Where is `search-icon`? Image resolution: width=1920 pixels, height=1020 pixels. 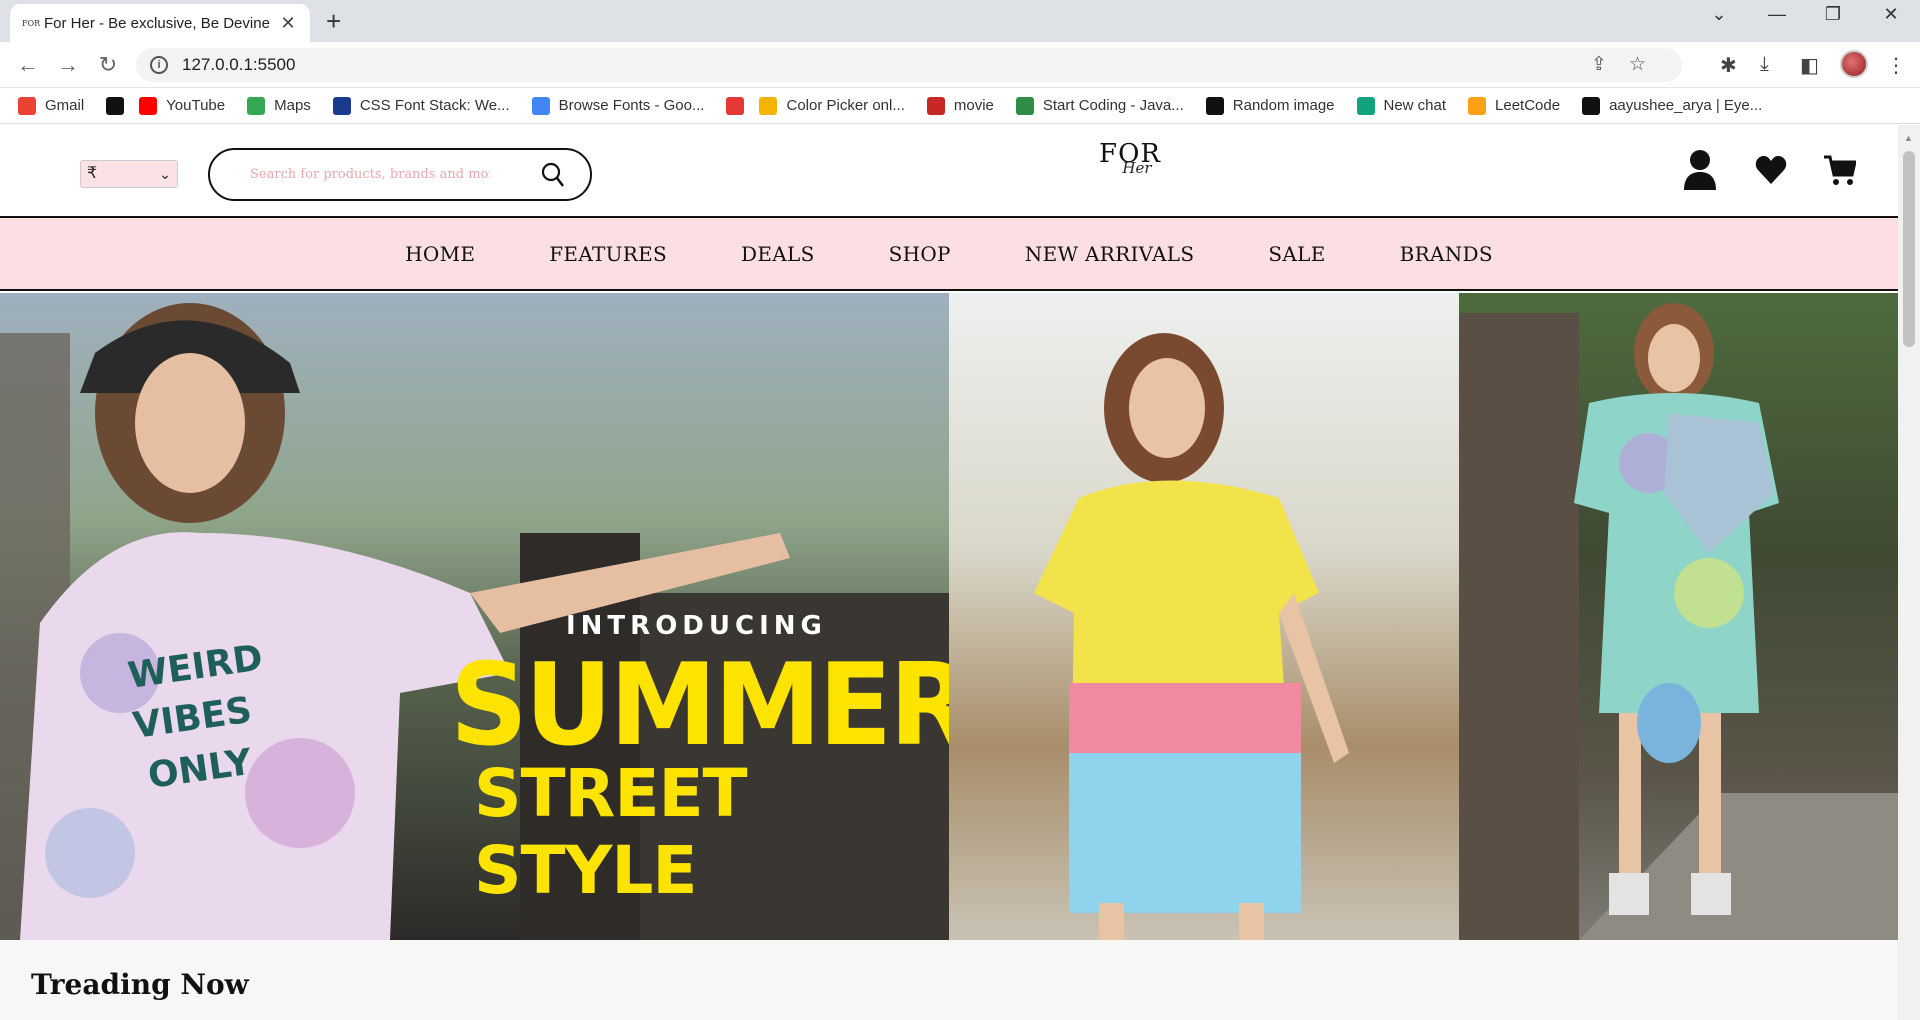
search-icon is located at coordinates (553, 175).